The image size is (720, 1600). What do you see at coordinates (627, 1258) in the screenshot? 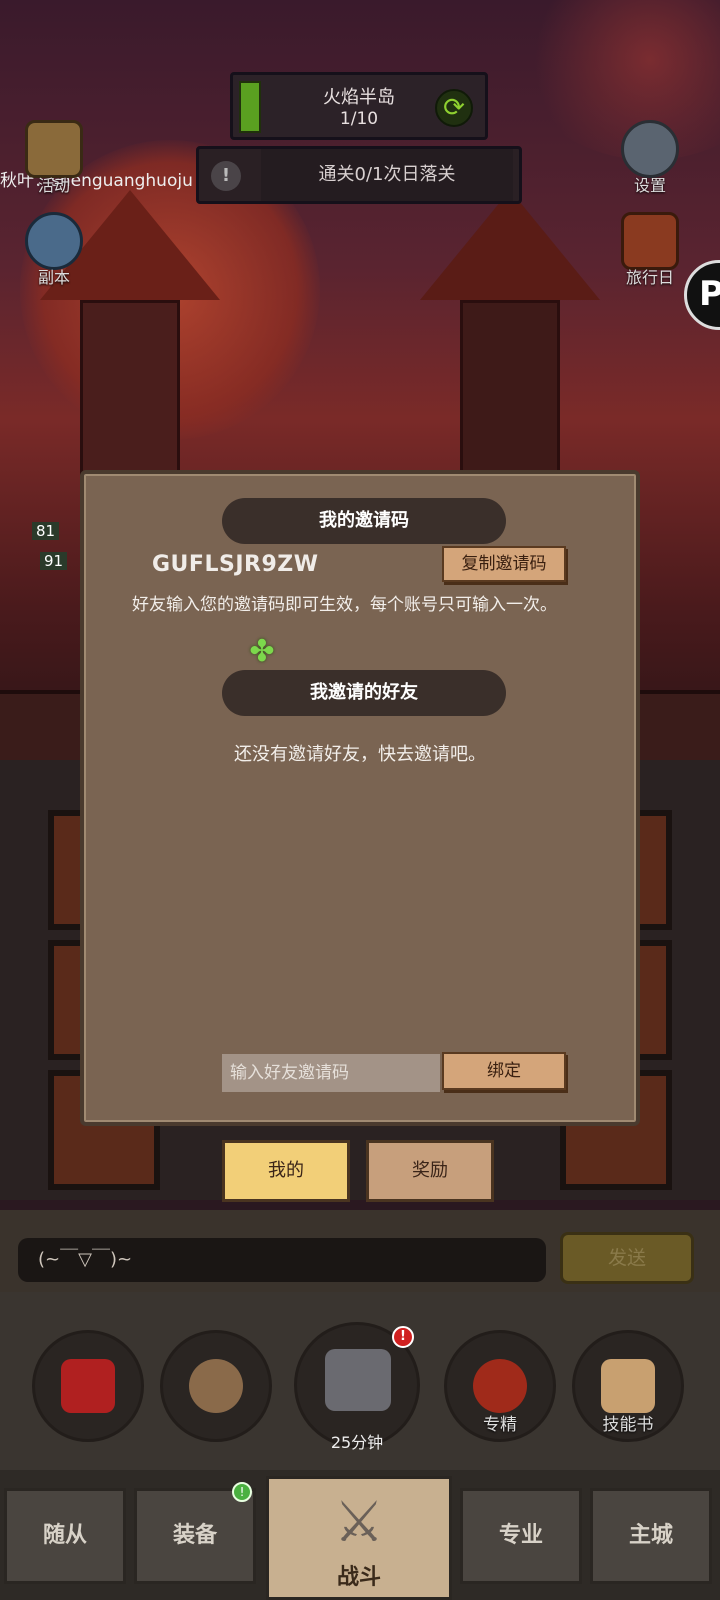
I see `send-button: 发送` at bounding box center [627, 1258].